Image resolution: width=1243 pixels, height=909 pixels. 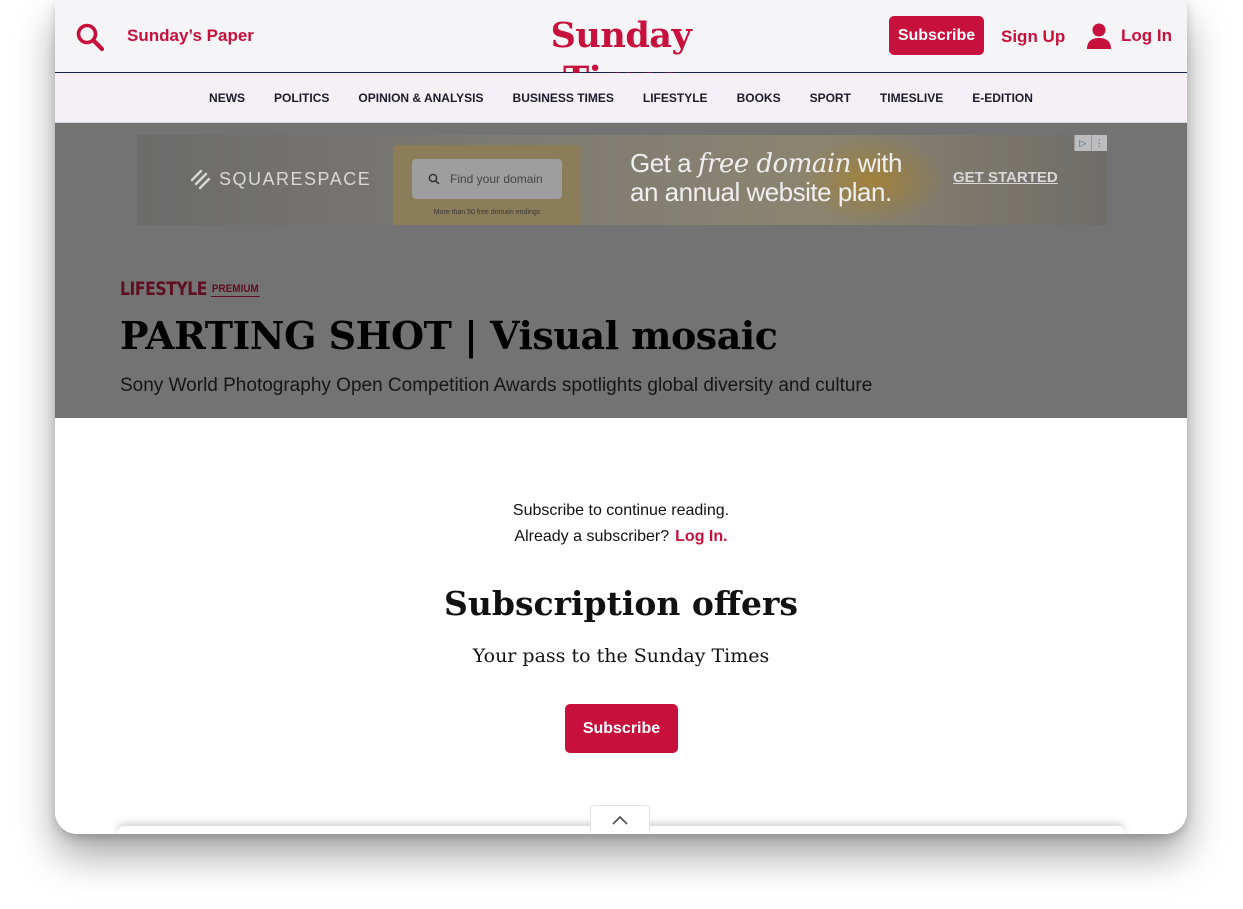 What do you see at coordinates (621, 603) in the screenshot?
I see `subscription-offers-title: Subscription offers` at bounding box center [621, 603].